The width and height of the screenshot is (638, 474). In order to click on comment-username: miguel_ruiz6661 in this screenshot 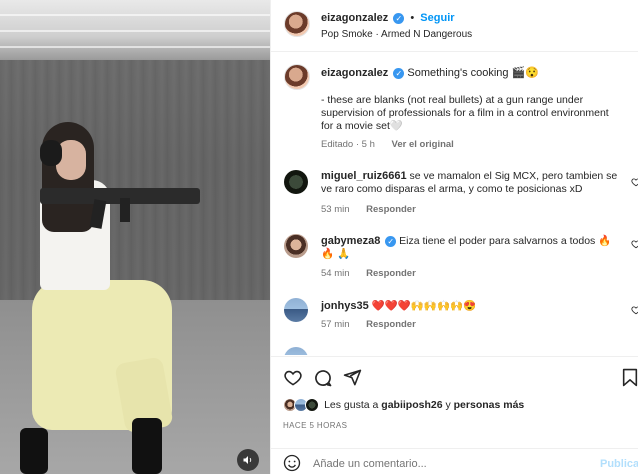, I will do `click(364, 176)`.